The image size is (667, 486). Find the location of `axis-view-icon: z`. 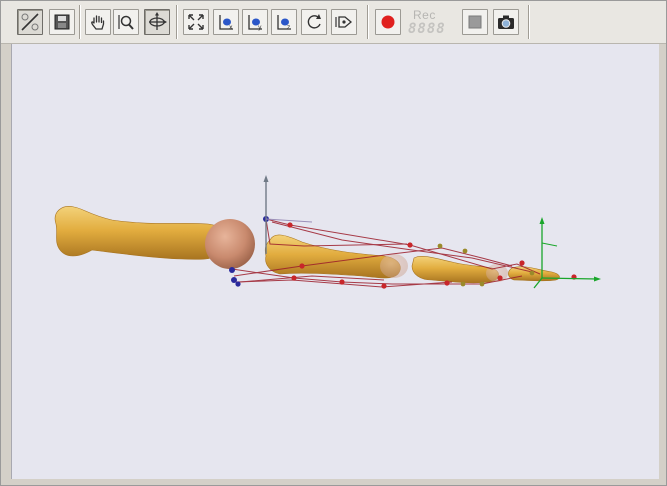

axis-view-icon: z is located at coordinates (284, 23).